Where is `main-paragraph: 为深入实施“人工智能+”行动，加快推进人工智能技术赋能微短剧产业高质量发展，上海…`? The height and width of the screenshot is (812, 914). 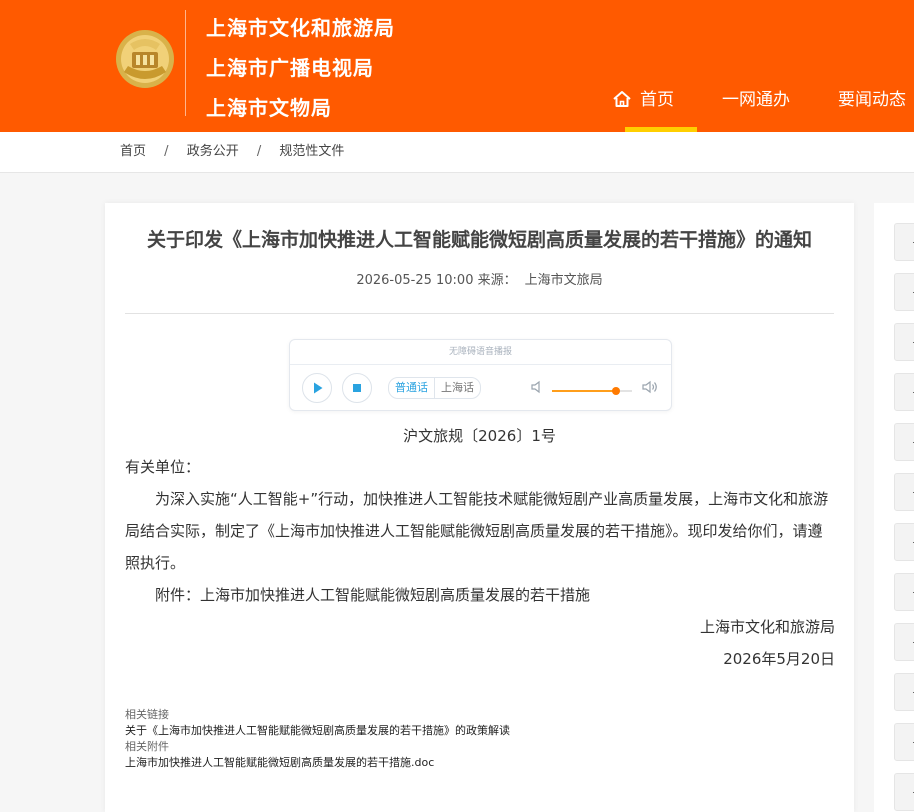
main-paragraph: 为深入实施“人工智能+”行动，加快推进人工智能技术赋能微短剧产业高质量发展，上海… is located at coordinates (477, 531).